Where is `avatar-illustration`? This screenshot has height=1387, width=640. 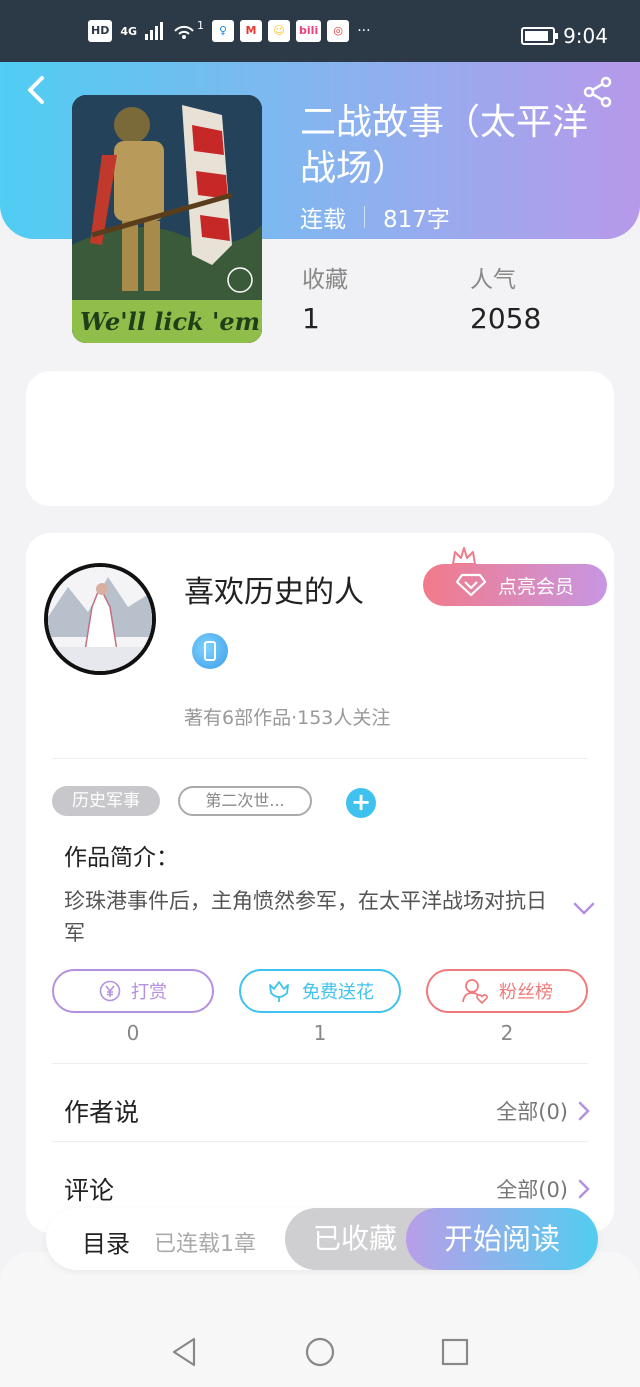 avatar-illustration is located at coordinates (100, 619).